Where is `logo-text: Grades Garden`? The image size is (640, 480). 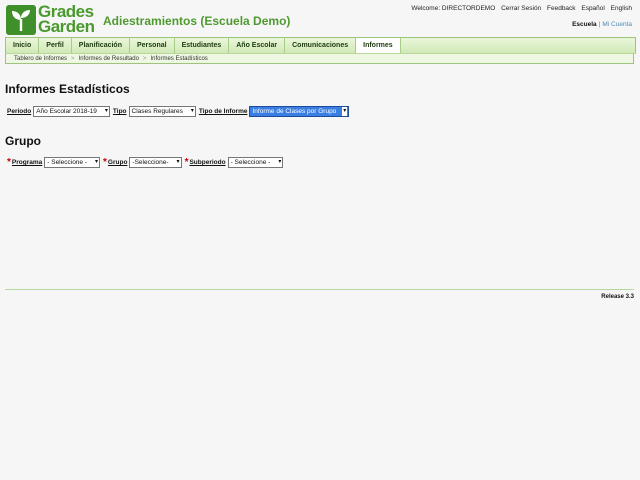
logo-text: Grades Garden is located at coordinates (66, 19).